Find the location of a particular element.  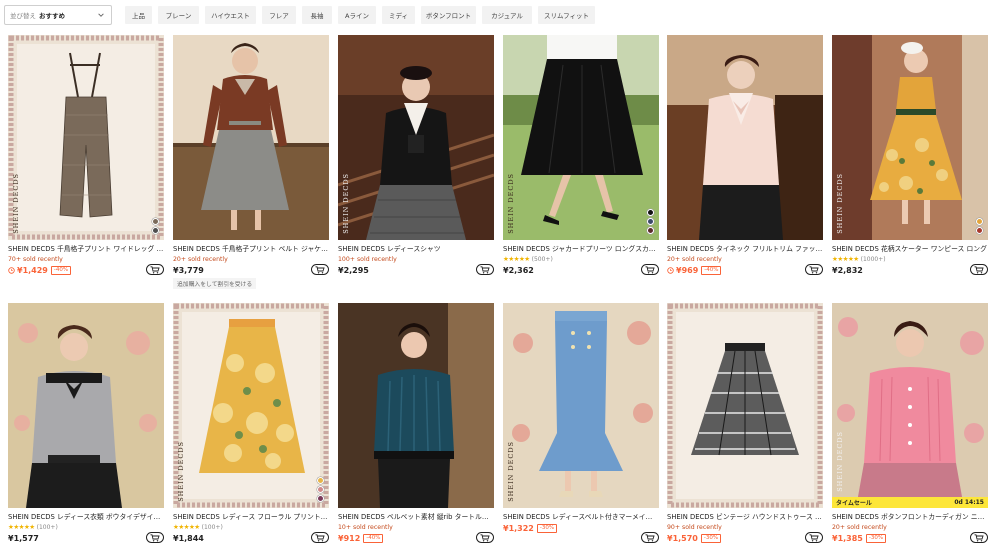

time-sale-banner: タイムセール 0d 14:15 is located at coordinates (910, 502).